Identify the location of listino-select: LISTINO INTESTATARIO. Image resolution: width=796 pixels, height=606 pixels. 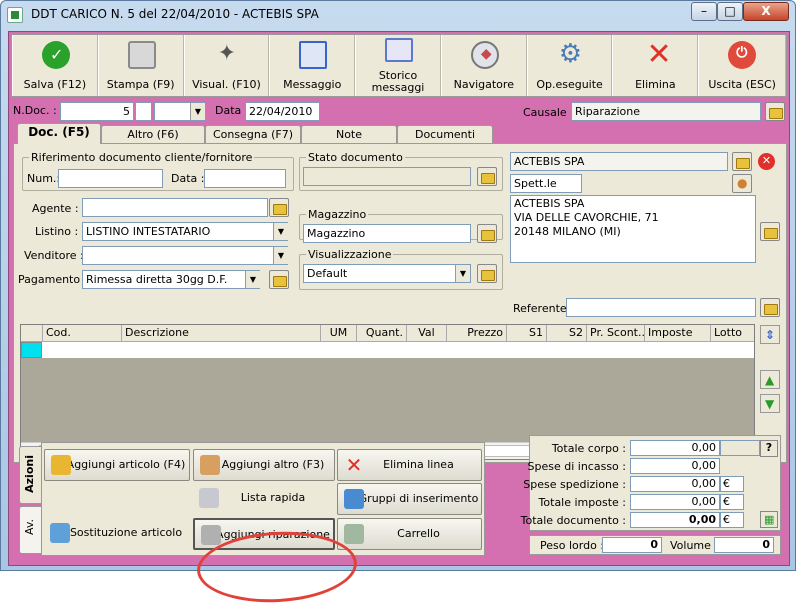
(185, 231).